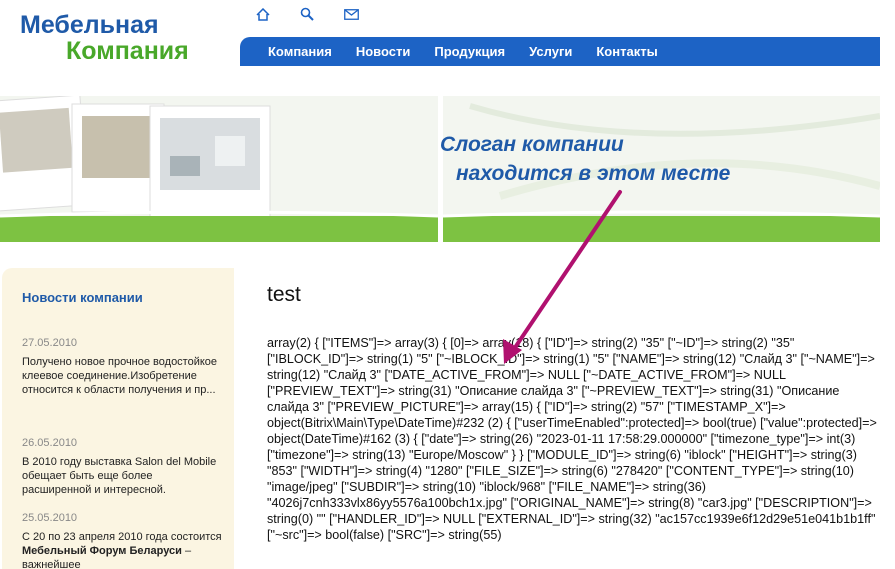 The width and height of the screenshot is (895, 569). What do you see at coordinates (351, 14) in the screenshot?
I see `mail-icon` at bounding box center [351, 14].